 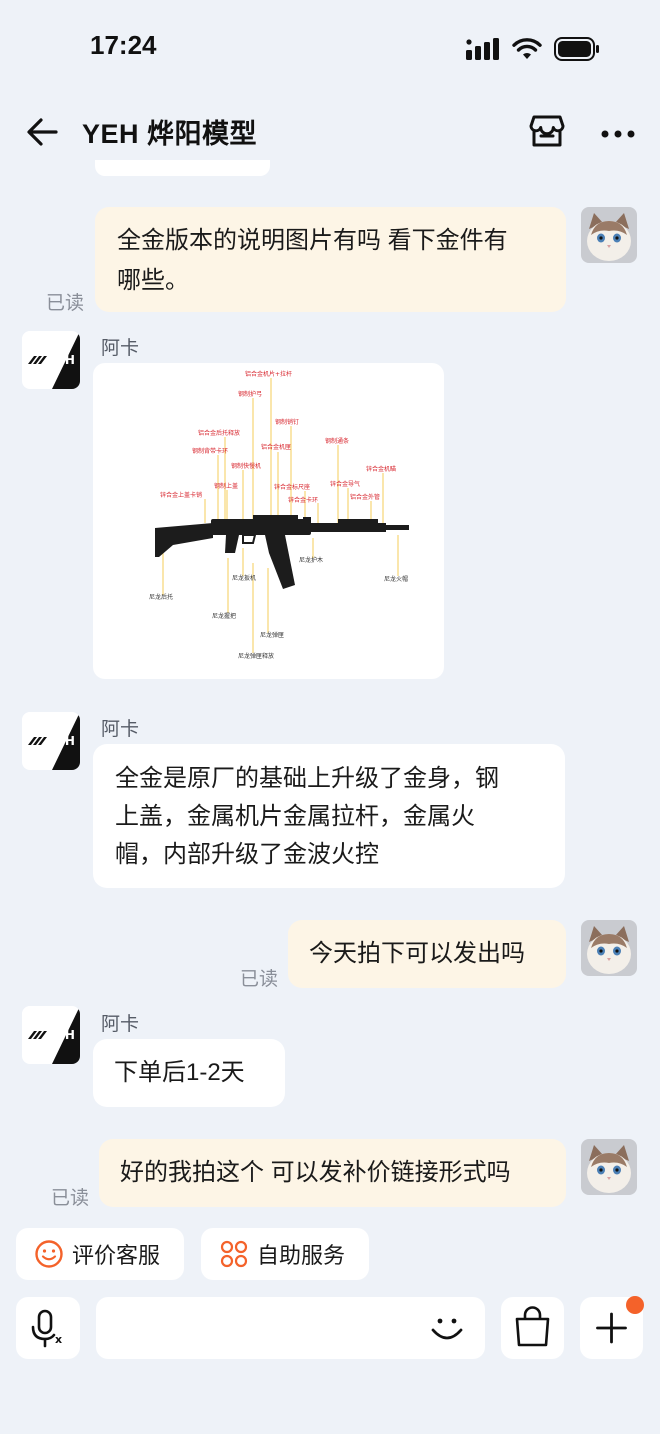 I want to click on diagram-label: 尼龙扳机, so click(x=244, y=578).